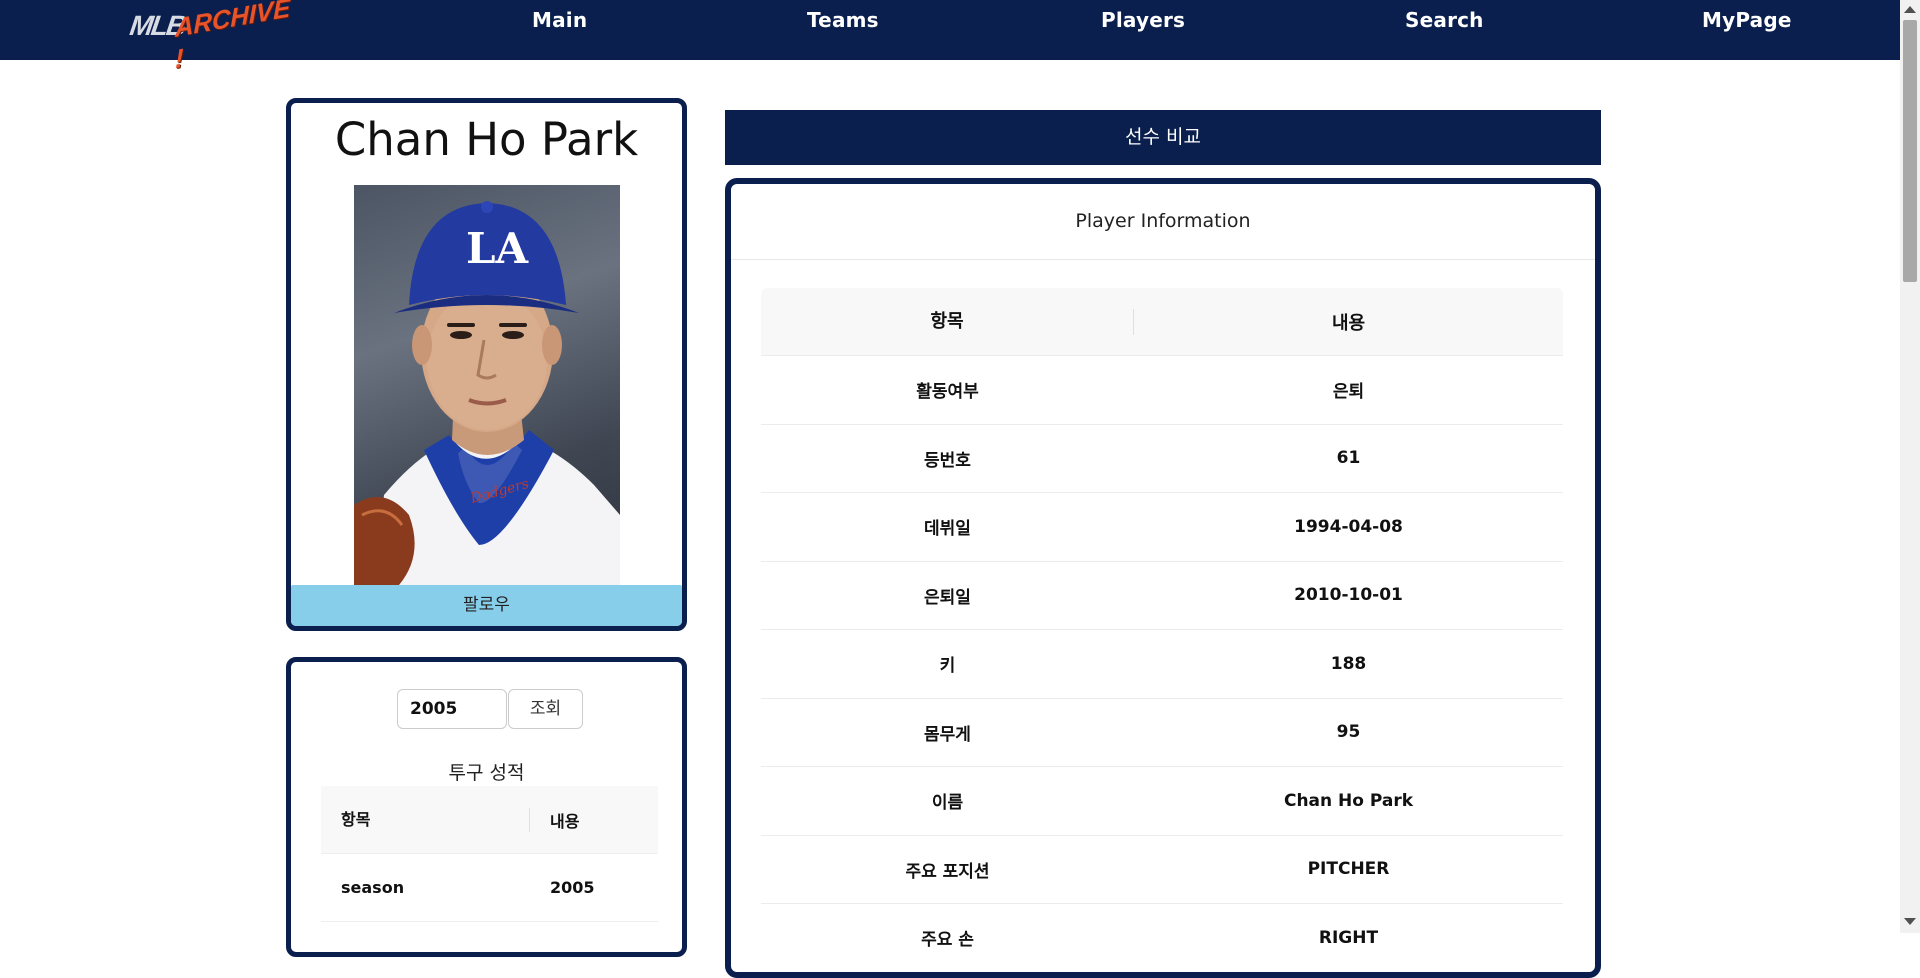  What do you see at coordinates (1162, 801) in the screenshot?
I see `table-row: 이름 Chan Ho Park` at bounding box center [1162, 801].